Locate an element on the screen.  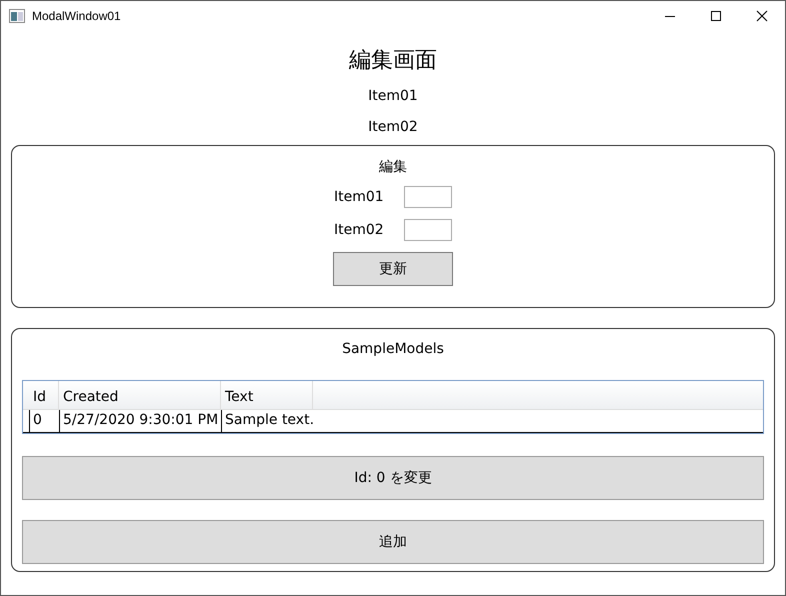
page-heading: 編集画面 is located at coordinates (393, 61).